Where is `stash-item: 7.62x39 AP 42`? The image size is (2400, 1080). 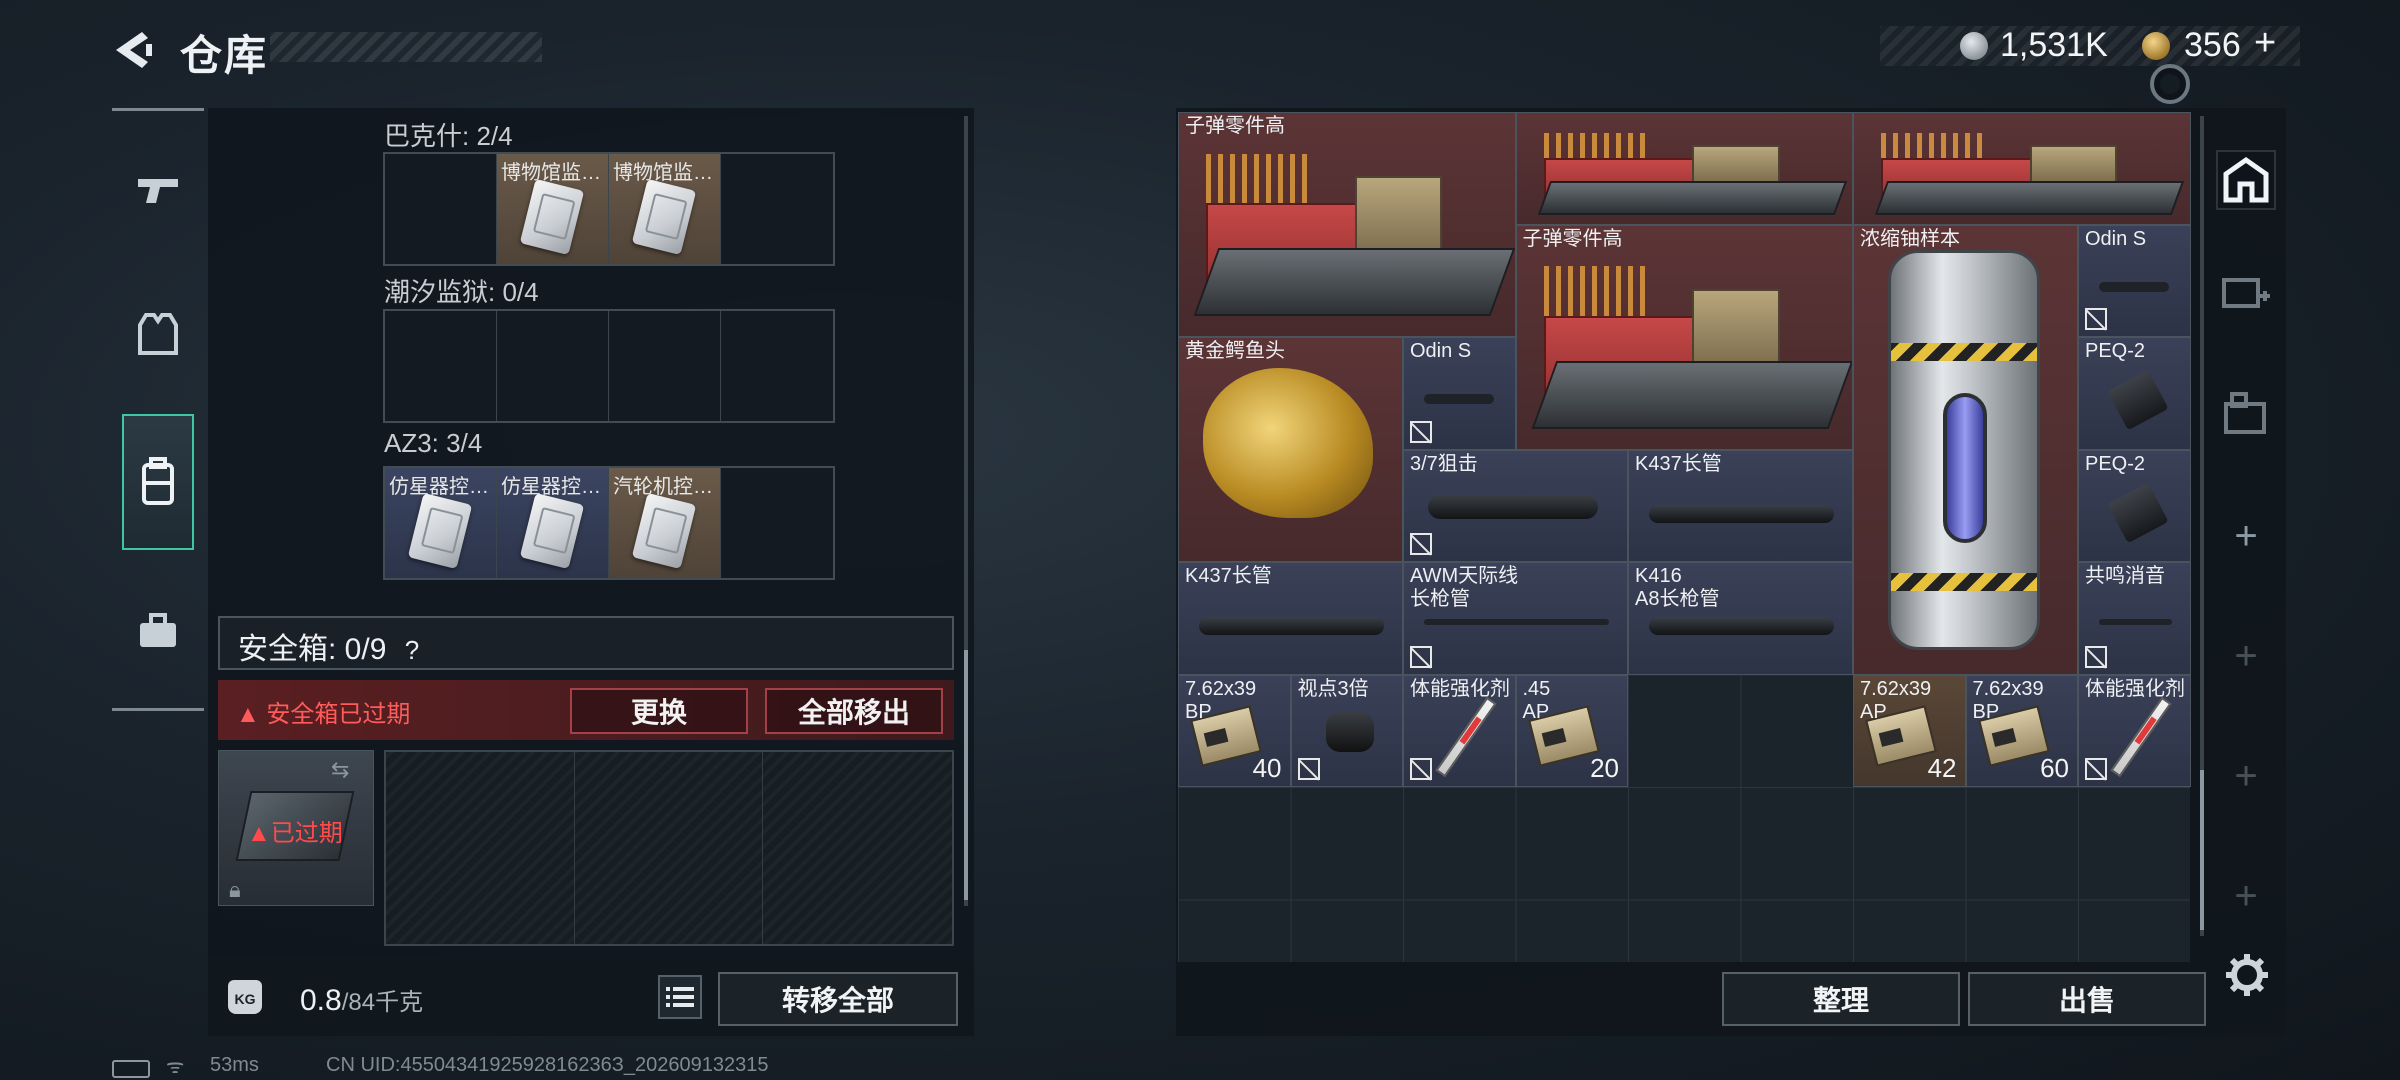
stash-item: 7.62x39 AP 42 is located at coordinates (1909, 730).